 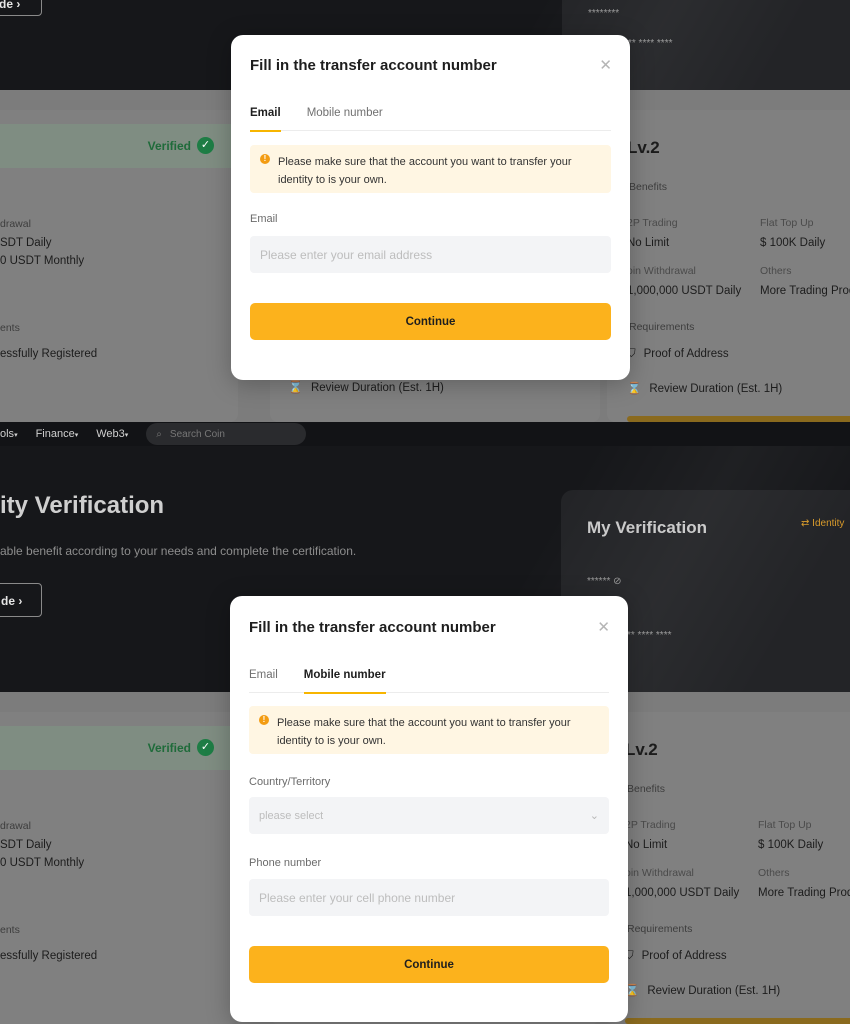 I want to click on masked-account: ********, so click(x=604, y=13).